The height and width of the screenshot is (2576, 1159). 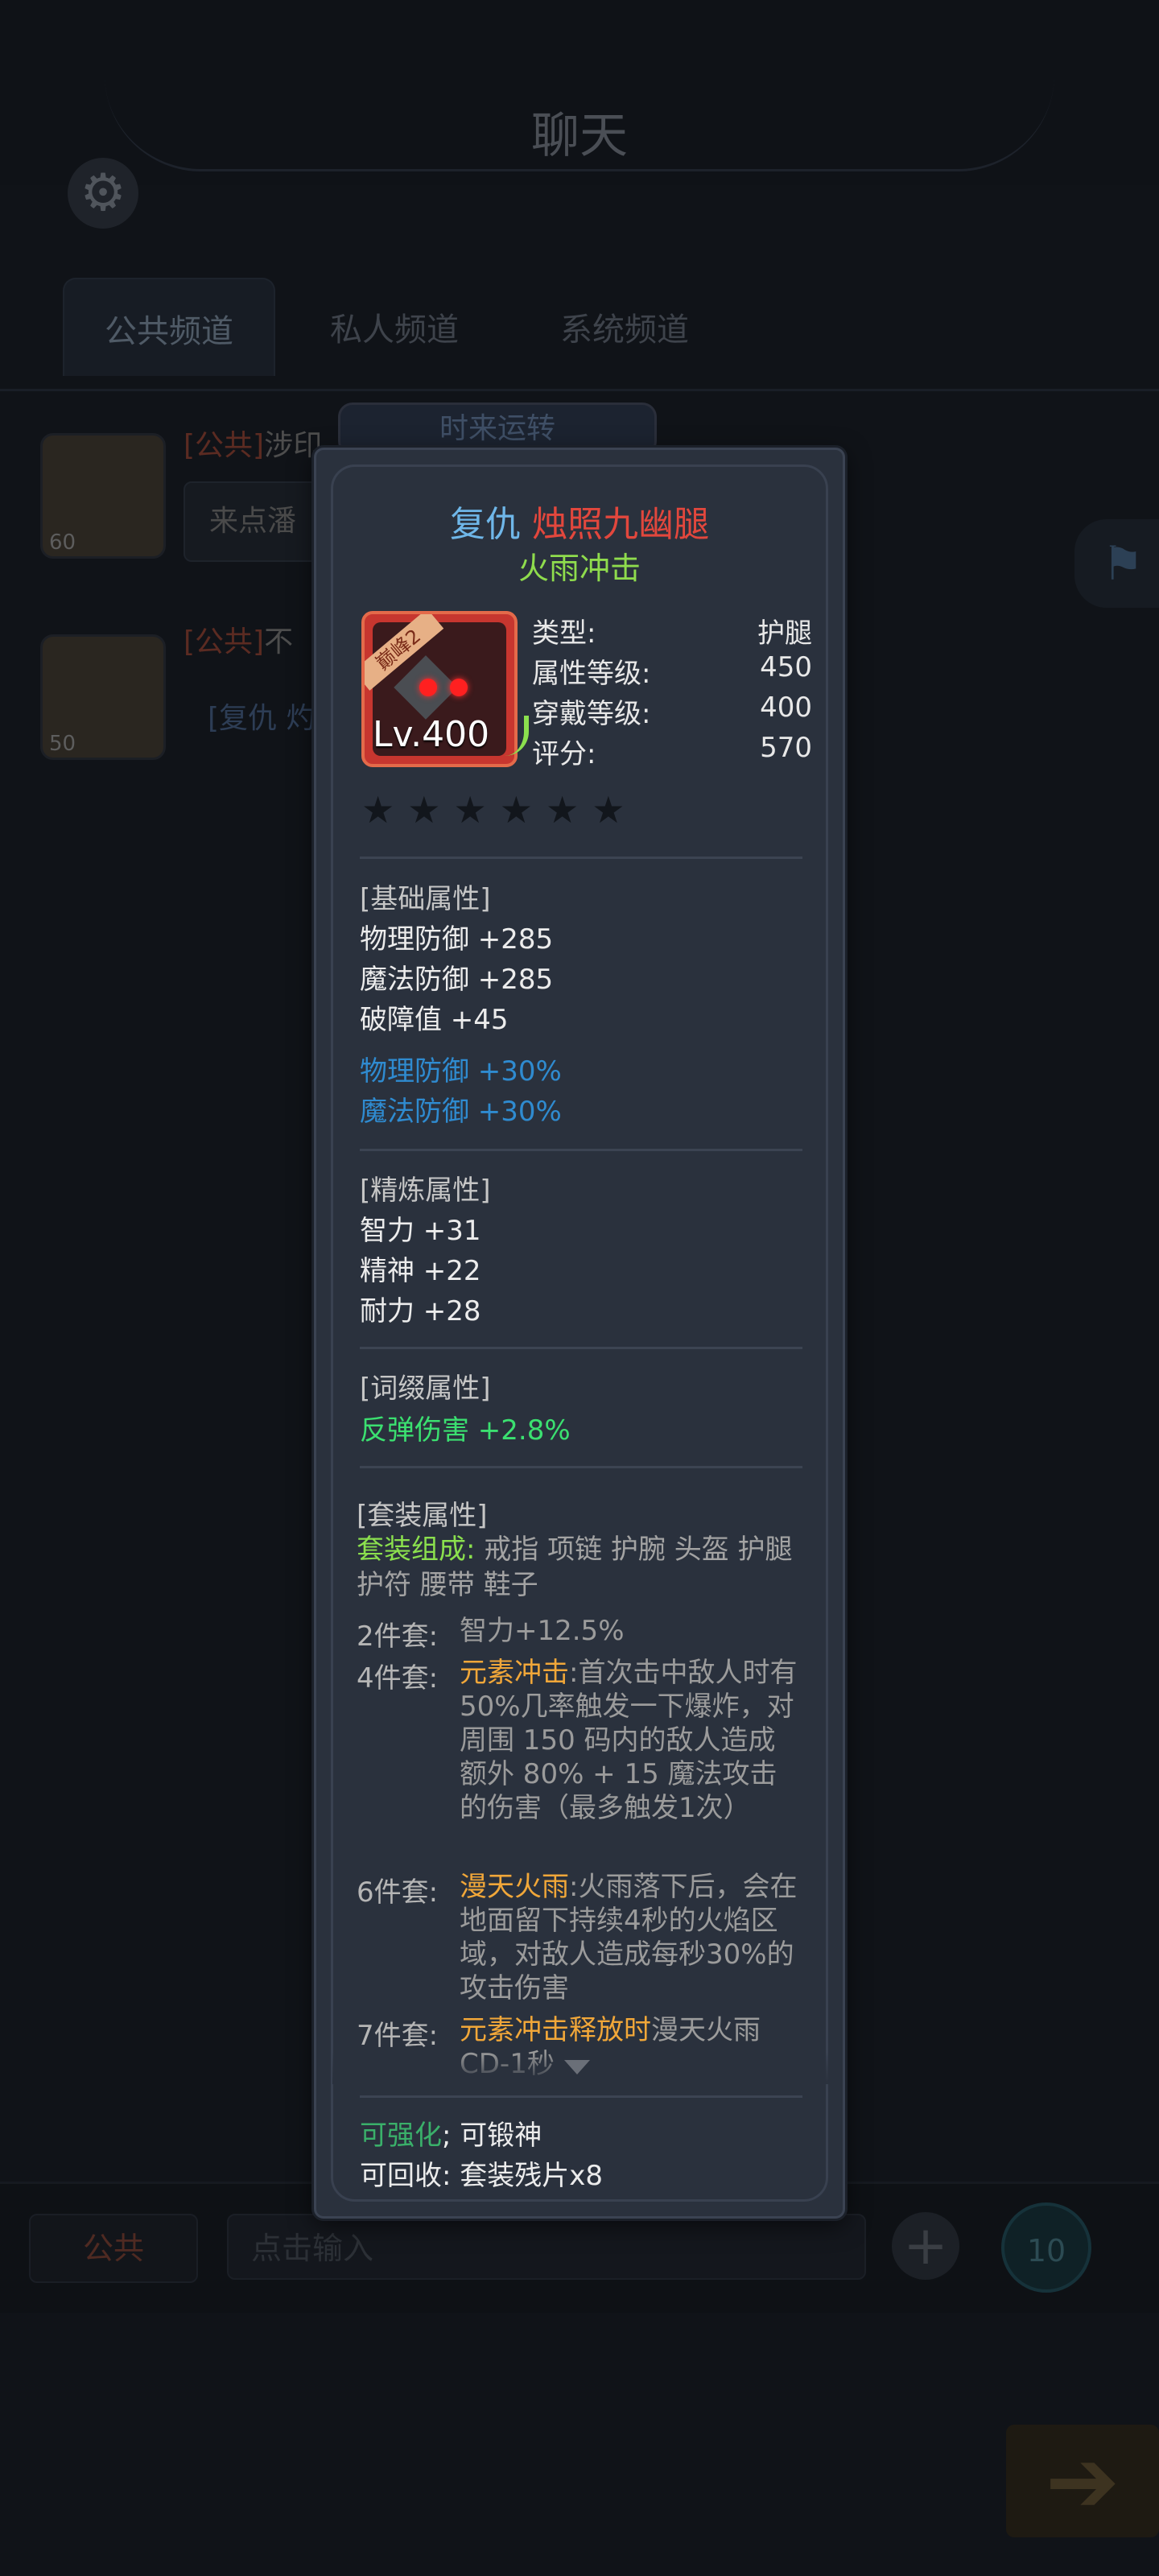 What do you see at coordinates (542, 1631) in the screenshot?
I see `set-bonus-description: 智力+12.5%` at bounding box center [542, 1631].